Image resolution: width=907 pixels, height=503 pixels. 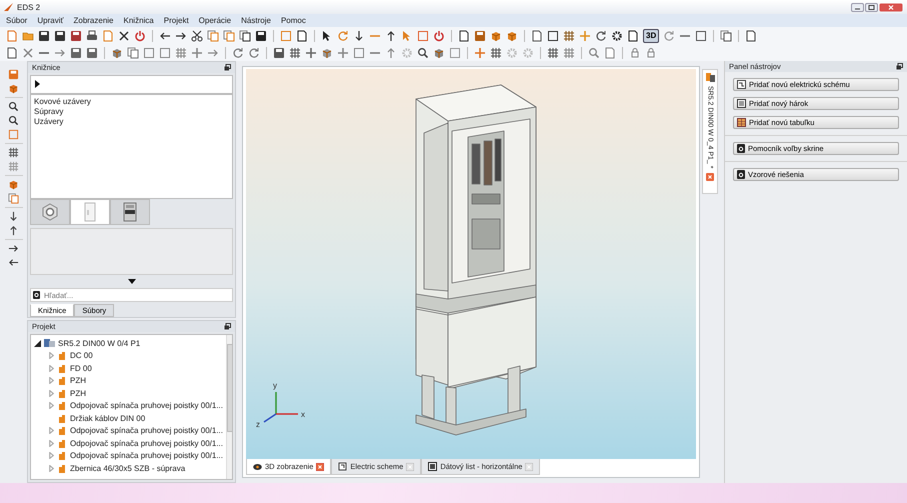 What do you see at coordinates (281, 407) in the screenshot?
I see `axis-gizmo-icon` at bounding box center [281, 407].